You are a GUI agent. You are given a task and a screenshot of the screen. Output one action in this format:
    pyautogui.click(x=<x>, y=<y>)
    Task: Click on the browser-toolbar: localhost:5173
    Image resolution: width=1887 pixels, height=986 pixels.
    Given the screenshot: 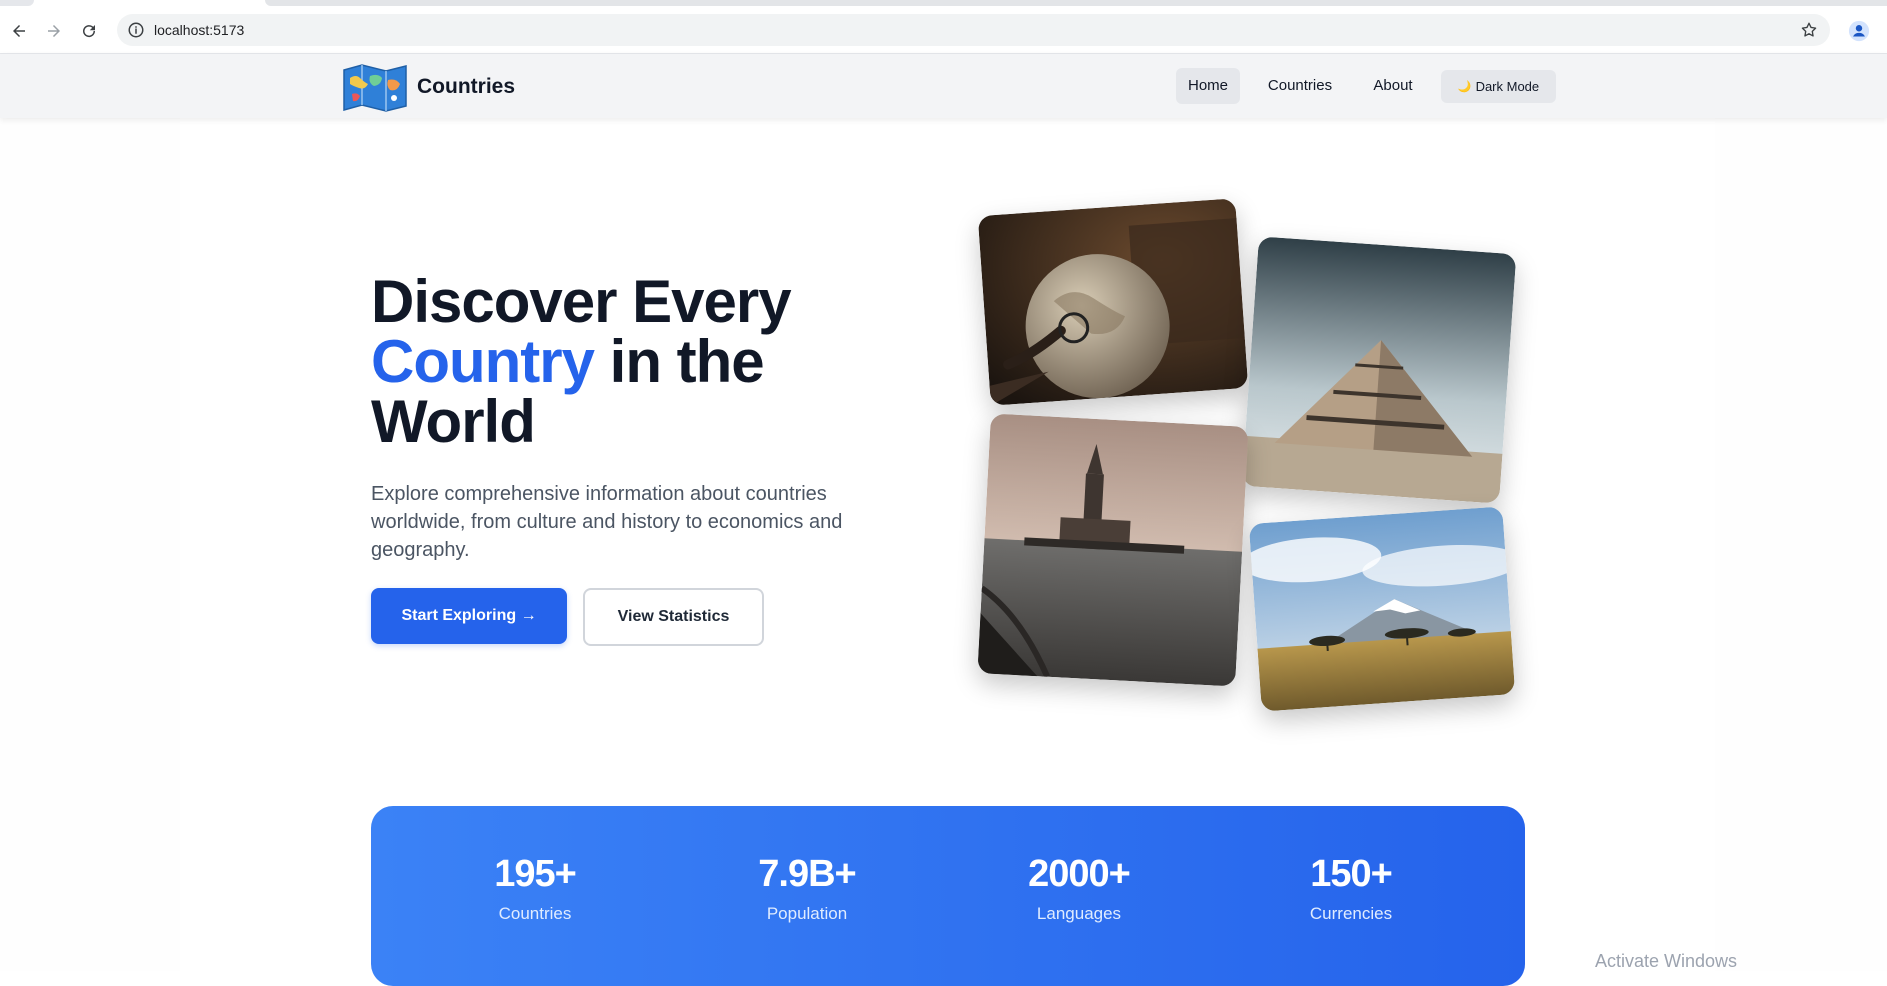 What is the action you would take?
    pyautogui.click(x=943, y=30)
    